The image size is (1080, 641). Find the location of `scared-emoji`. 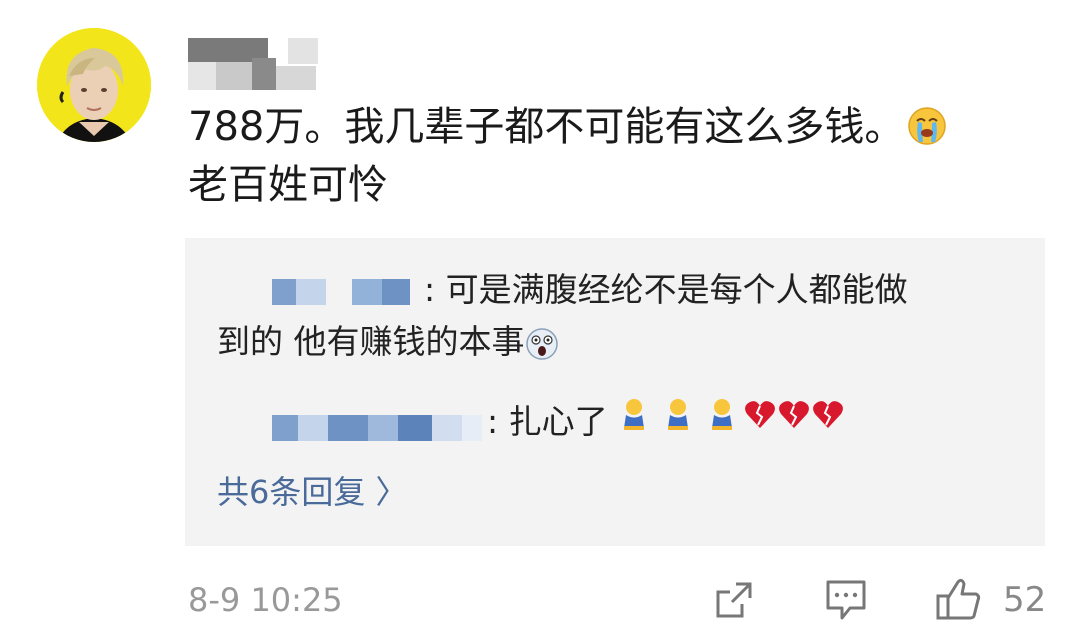

scared-emoji is located at coordinates (542, 342).